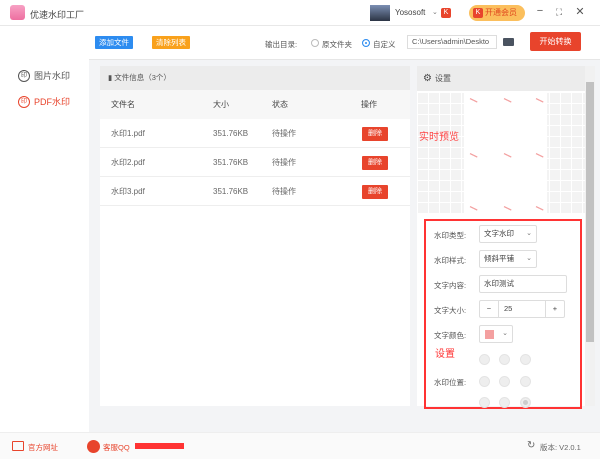  Describe the element at coordinates (410, 12) in the screenshot. I see `username: Yososoft` at that location.